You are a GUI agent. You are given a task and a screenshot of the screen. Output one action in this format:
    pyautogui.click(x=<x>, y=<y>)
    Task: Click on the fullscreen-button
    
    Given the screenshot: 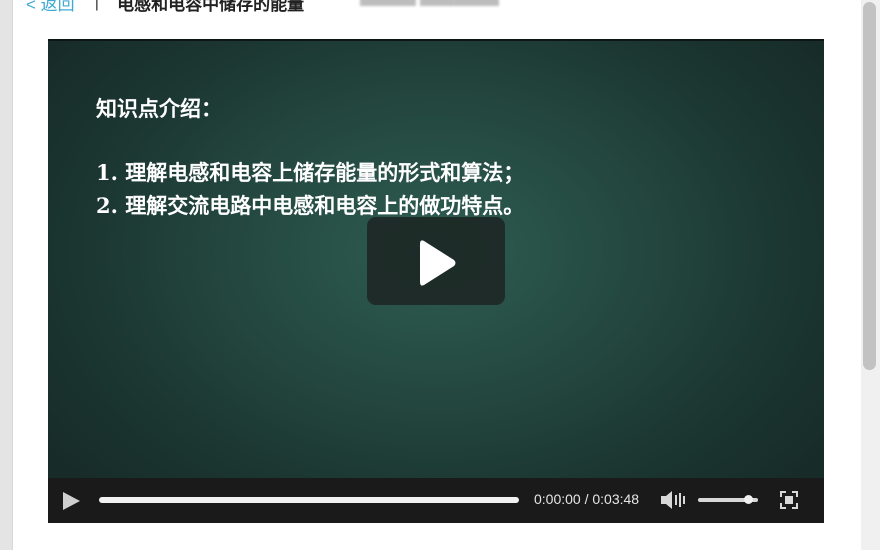 What is the action you would take?
    pyautogui.click(x=789, y=500)
    